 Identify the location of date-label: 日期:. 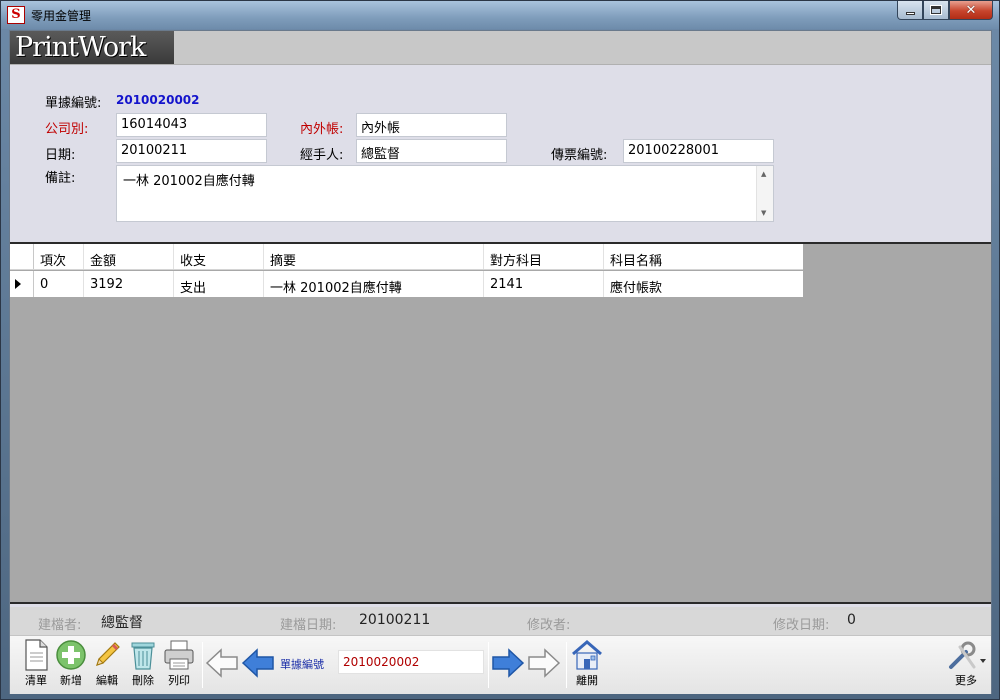
(60, 155).